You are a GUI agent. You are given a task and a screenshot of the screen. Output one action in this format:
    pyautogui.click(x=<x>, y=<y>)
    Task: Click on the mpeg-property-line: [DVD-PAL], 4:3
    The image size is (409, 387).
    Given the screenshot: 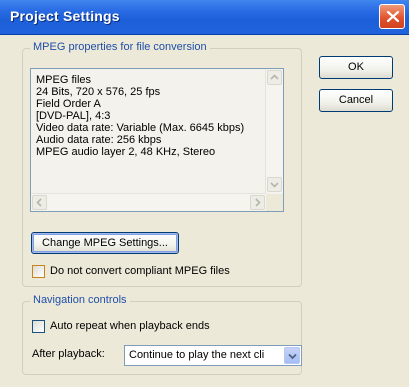 What is the action you would take?
    pyautogui.click(x=73, y=116)
    